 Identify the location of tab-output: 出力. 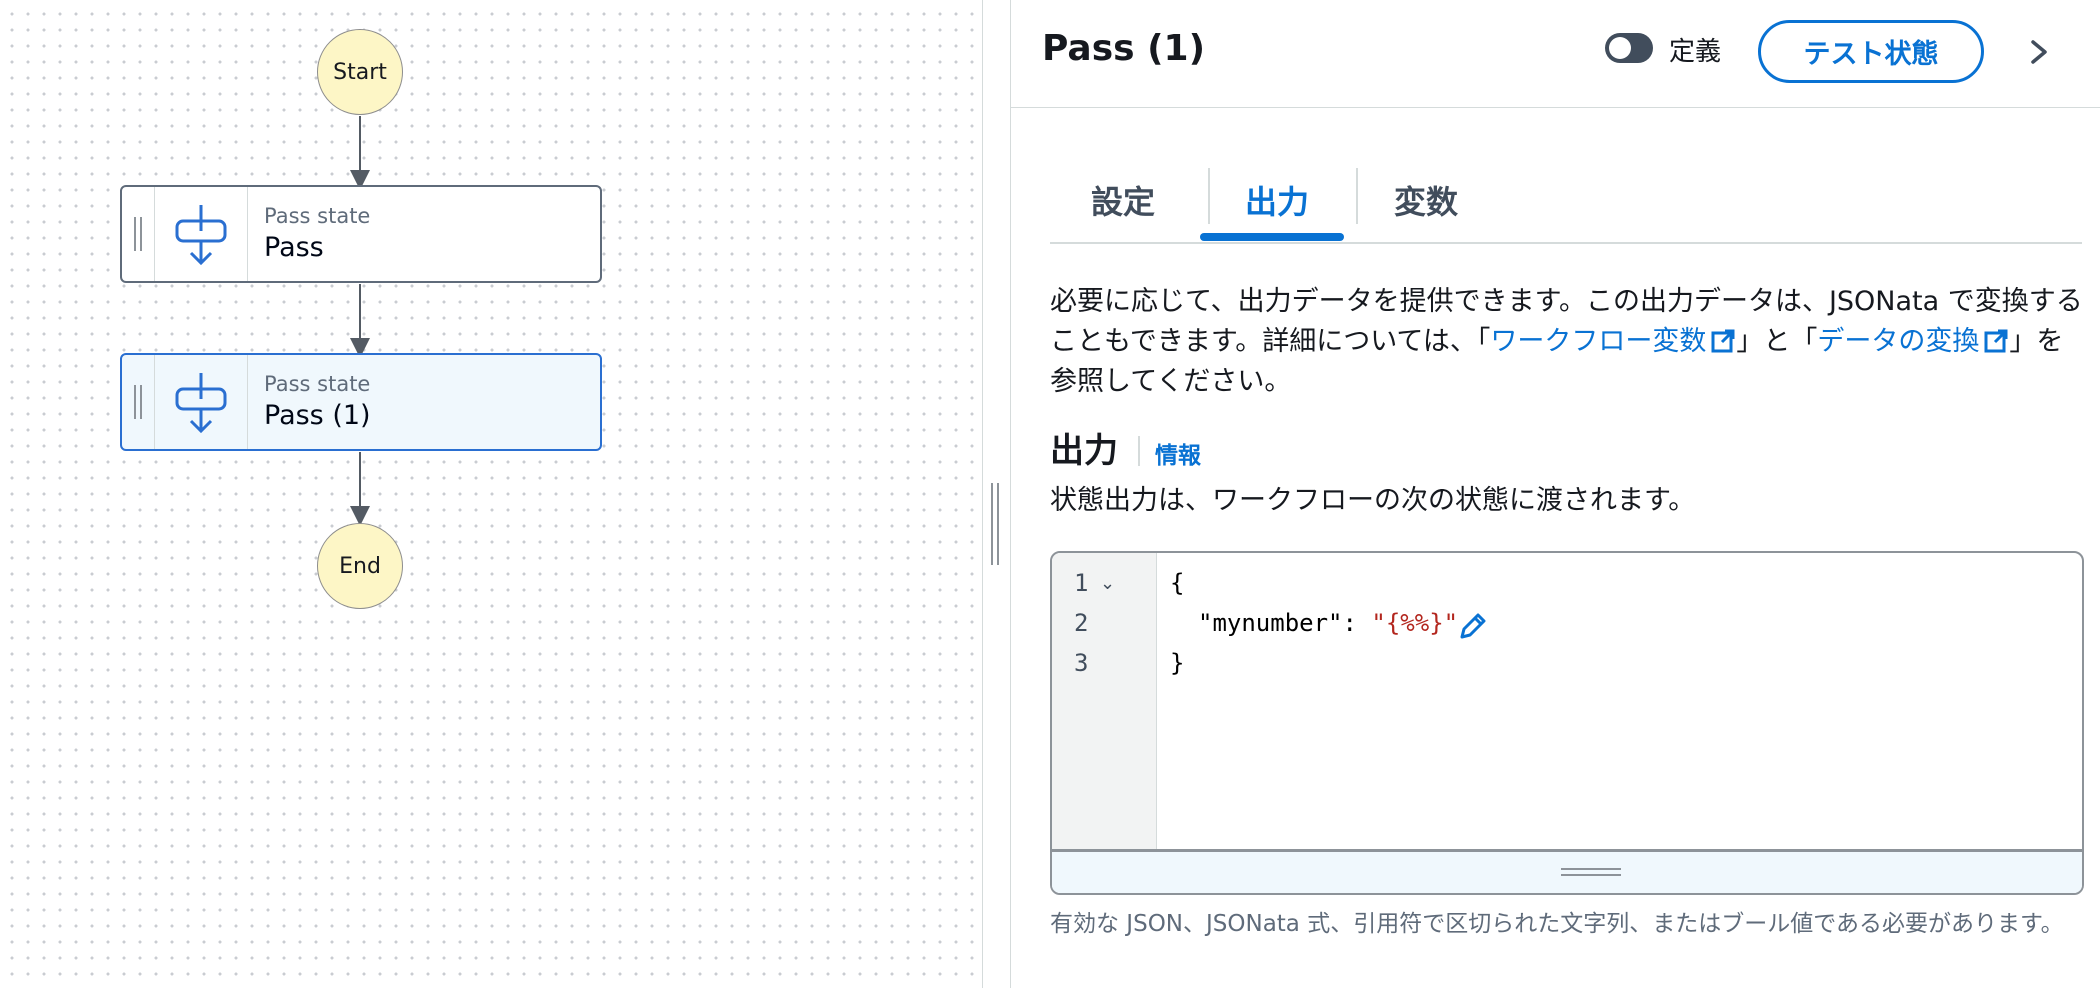
(1277, 200).